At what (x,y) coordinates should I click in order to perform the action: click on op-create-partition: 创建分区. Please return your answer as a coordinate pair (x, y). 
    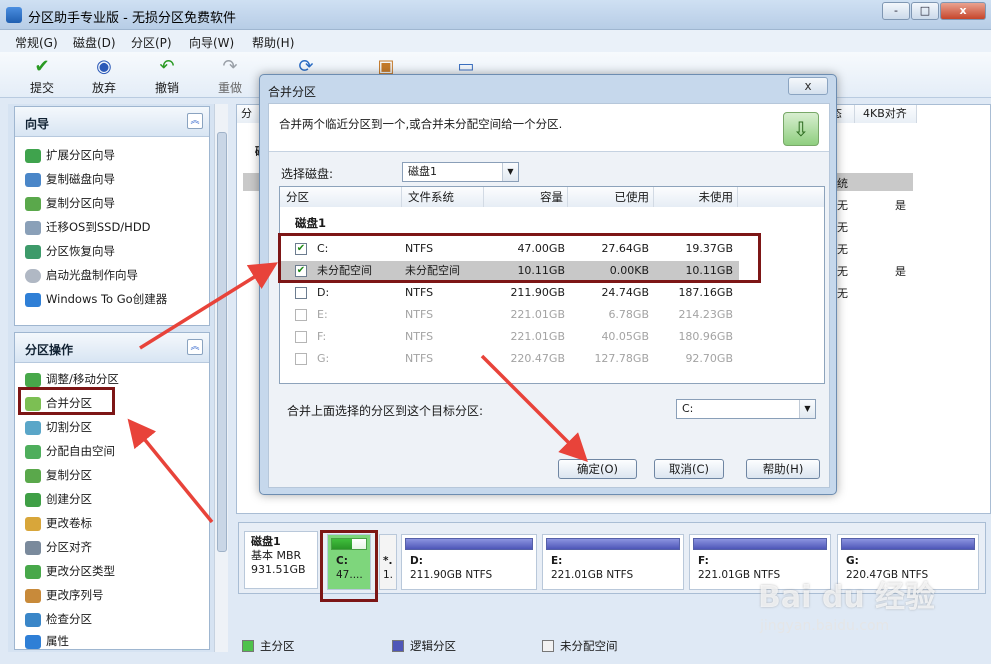
    Looking at the image, I should click on (115, 499).